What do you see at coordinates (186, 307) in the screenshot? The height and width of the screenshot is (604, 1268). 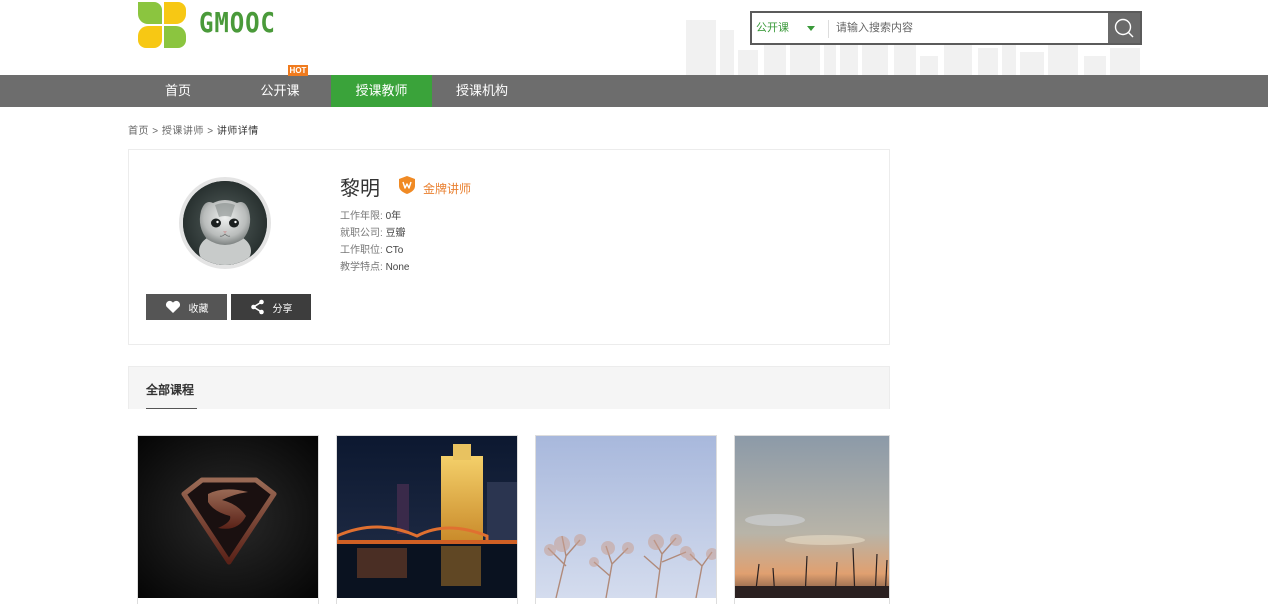 I see `favorite-button: 收藏` at bounding box center [186, 307].